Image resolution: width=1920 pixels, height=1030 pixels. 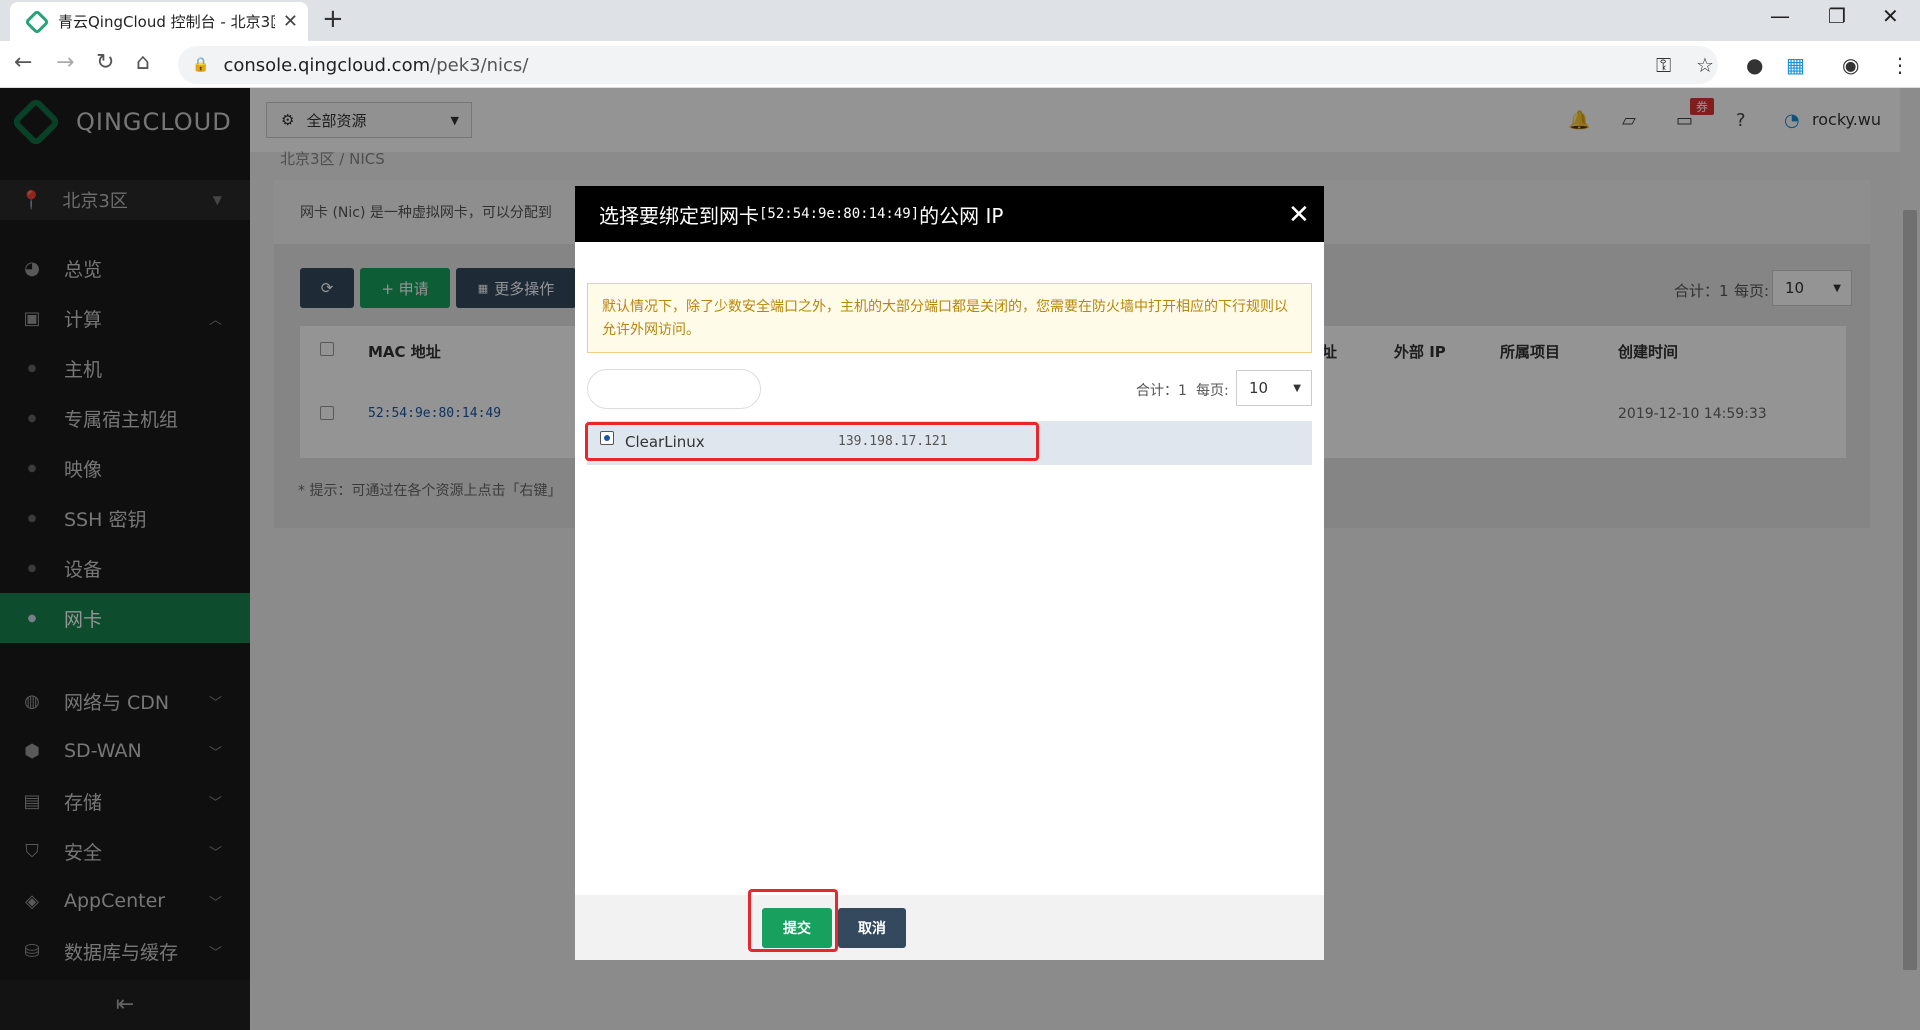 I want to click on modal-header: 选择要绑定到网卡 [52:54:9e:80:14:49] 的公网 IP, so click(x=949, y=214).